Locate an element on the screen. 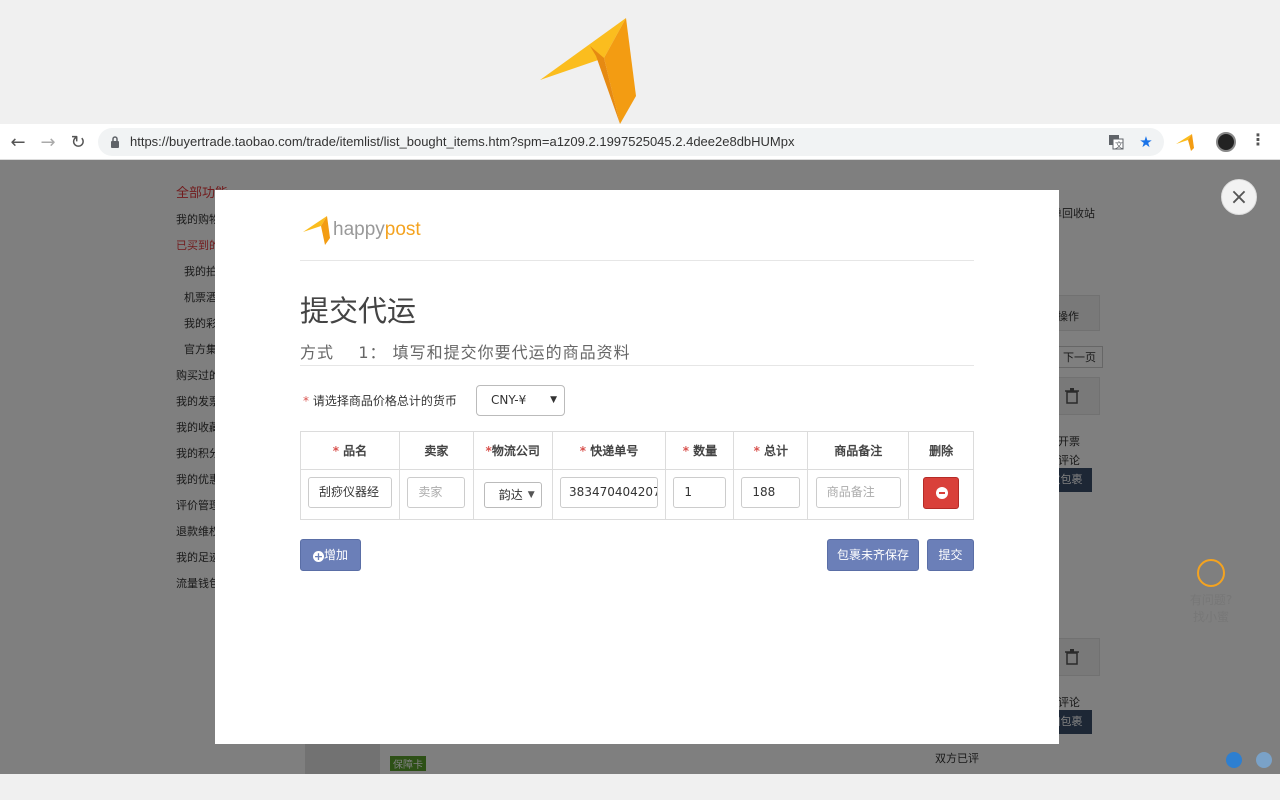 Image resolution: width=1280 pixels, height=800 pixels. table-header-row: * 品名 卖家 *物流公司 * 快递单号 * 数量 * 总计 商品备注 删除 is located at coordinates (637, 450).